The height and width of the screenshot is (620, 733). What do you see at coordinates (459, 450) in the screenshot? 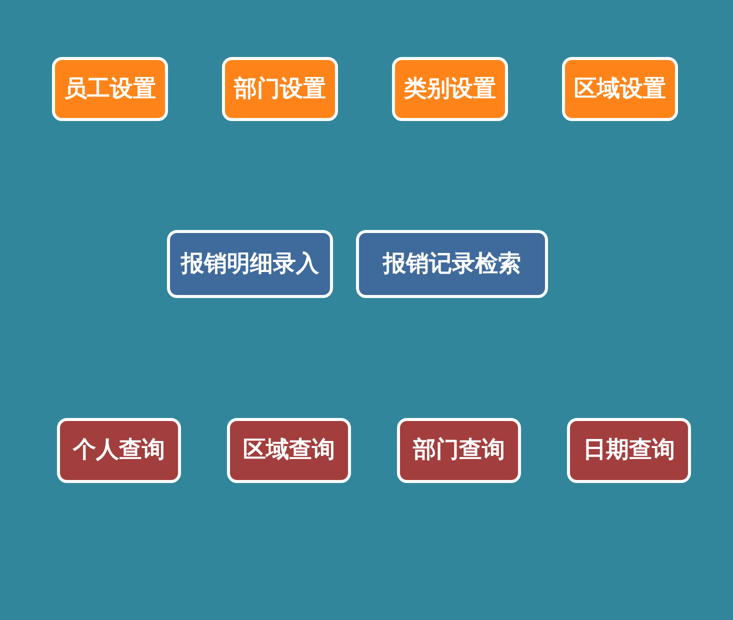
I see `query-button: 部门查询` at bounding box center [459, 450].